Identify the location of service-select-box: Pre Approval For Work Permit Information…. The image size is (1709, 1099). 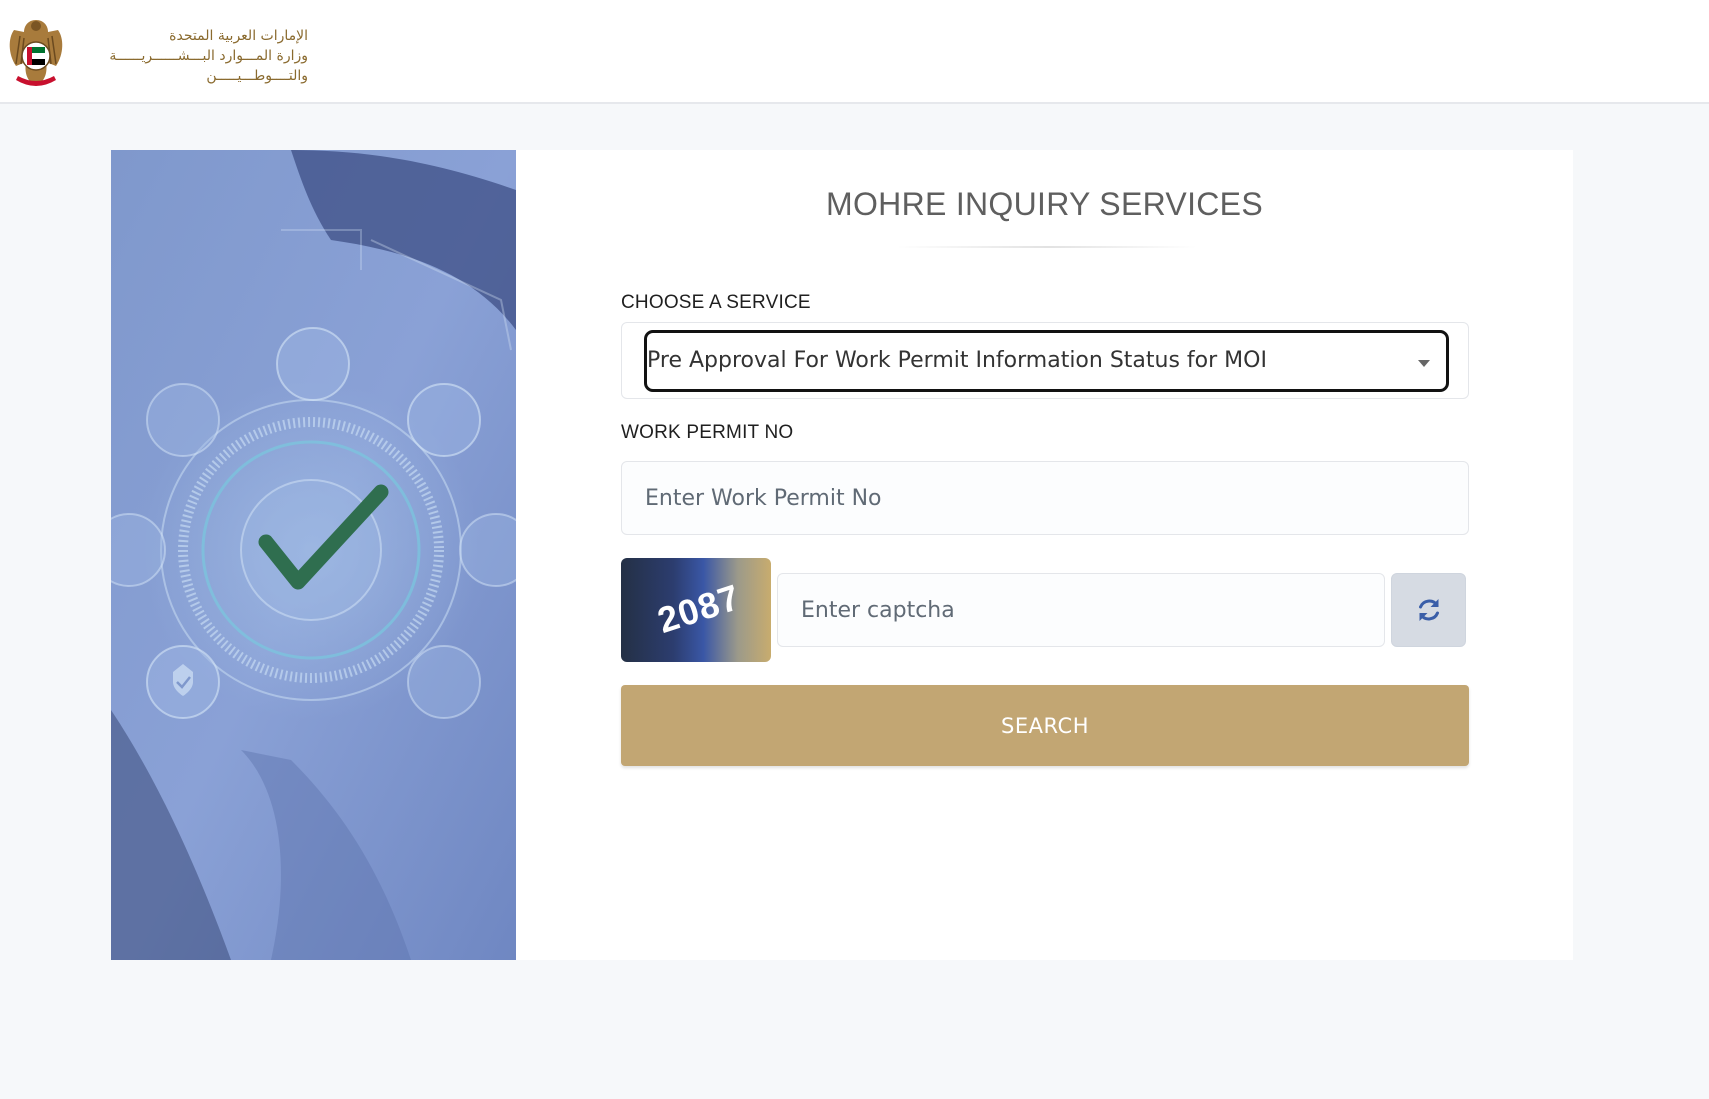
(1046, 361).